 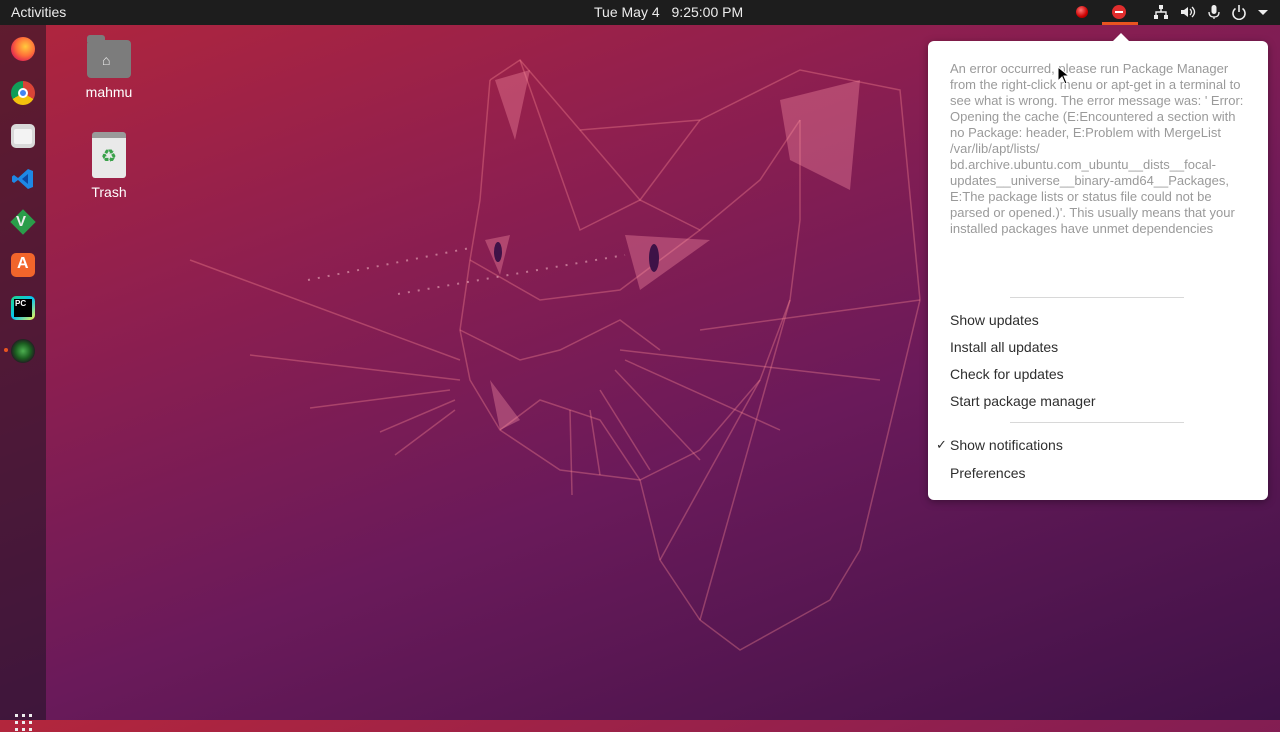 What do you see at coordinates (1188, 12) in the screenshot?
I see `volume-icon` at bounding box center [1188, 12].